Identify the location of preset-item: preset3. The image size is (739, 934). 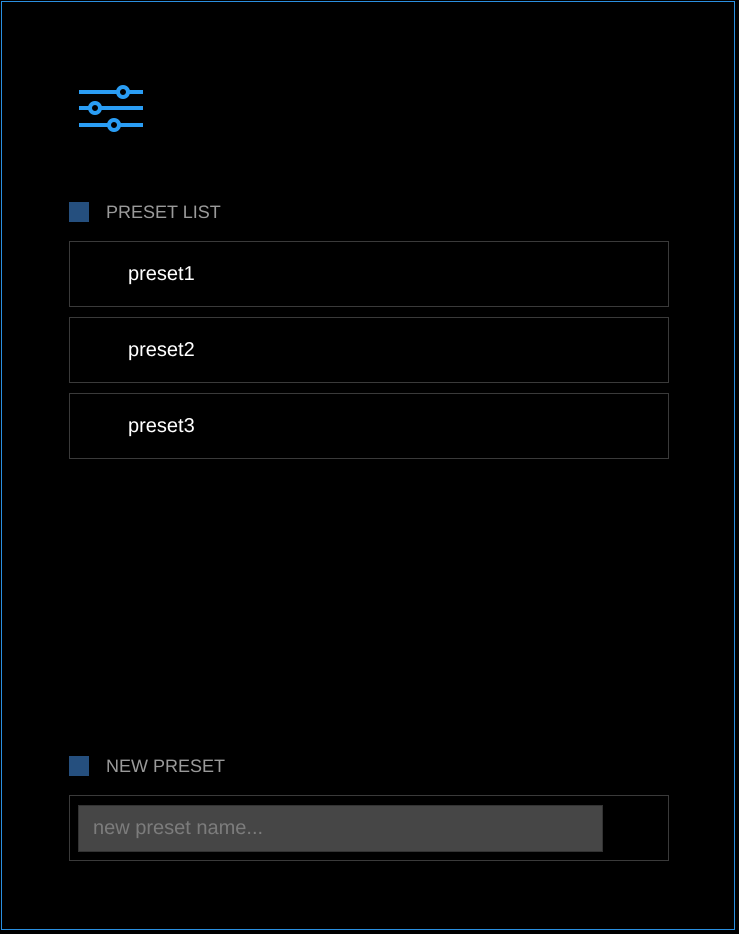
(369, 426).